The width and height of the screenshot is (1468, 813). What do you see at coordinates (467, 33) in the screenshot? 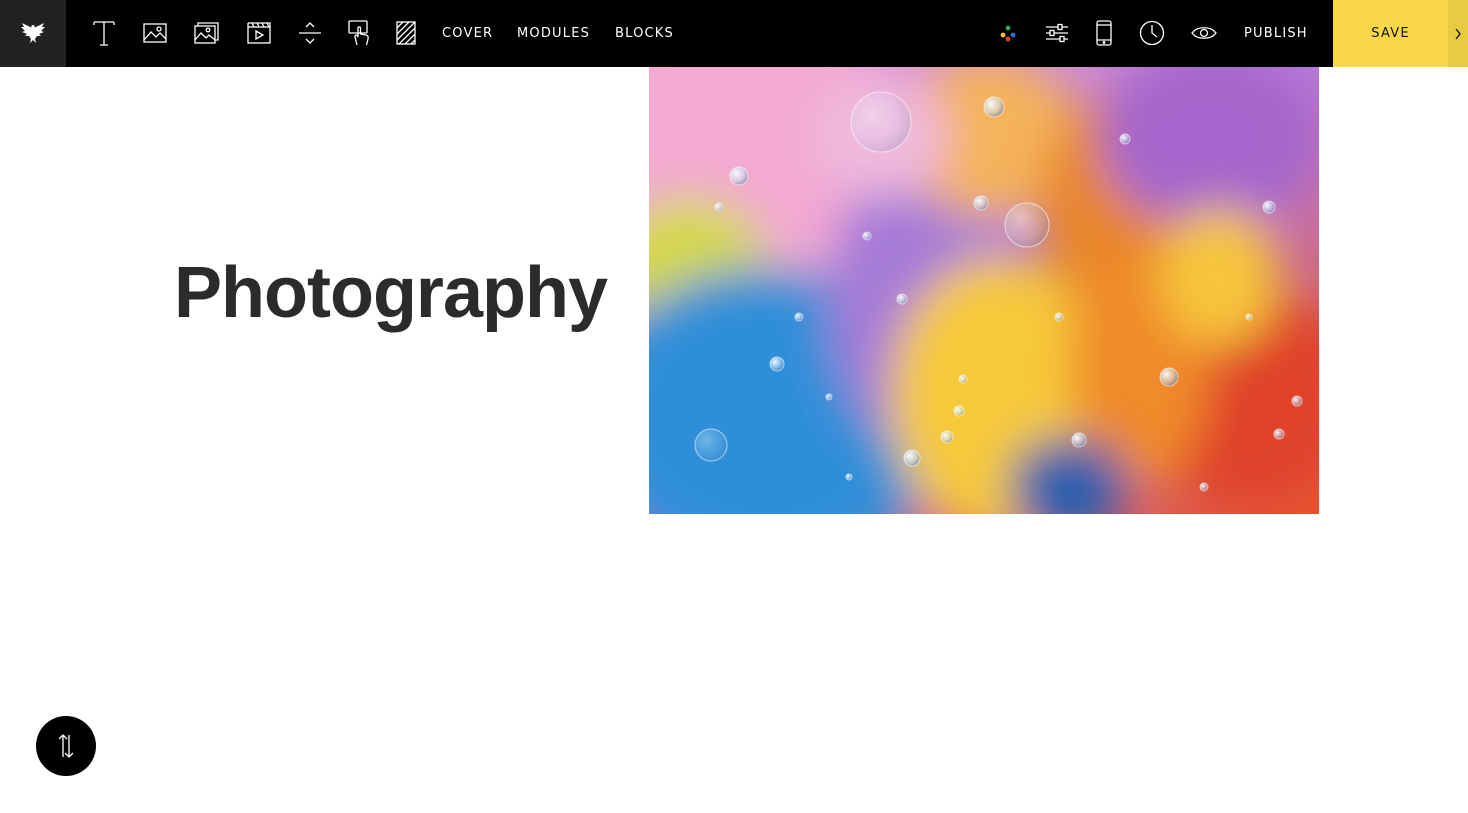
I see `cover-menu: COVER` at bounding box center [467, 33].